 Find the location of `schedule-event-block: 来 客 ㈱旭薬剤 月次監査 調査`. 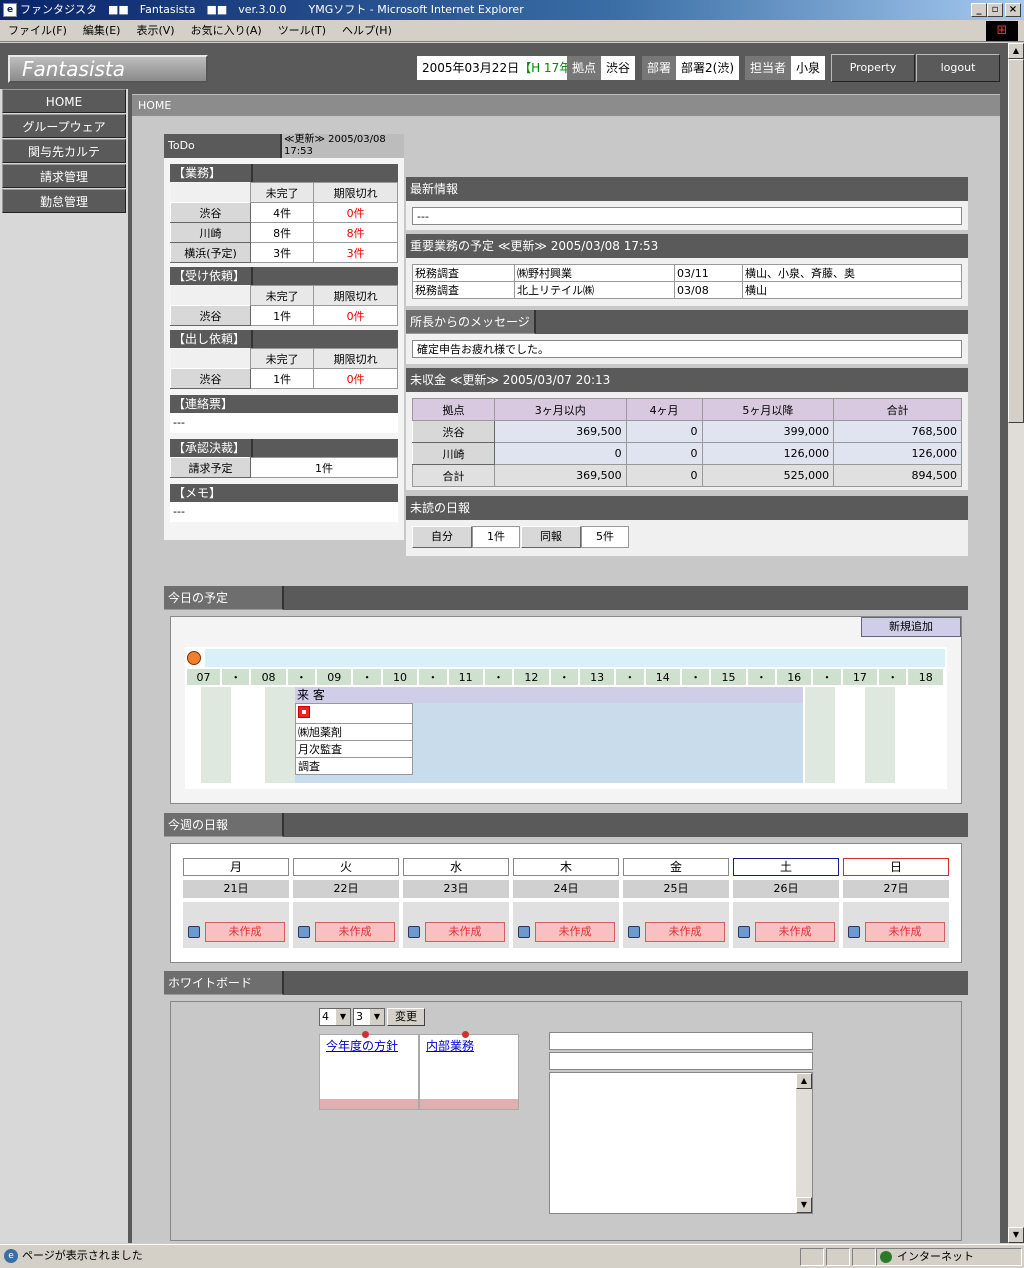

schedule-event-block: 来 客 ㈱旭薬剤 月次監査 調査 is located at coordinates (549, 735).